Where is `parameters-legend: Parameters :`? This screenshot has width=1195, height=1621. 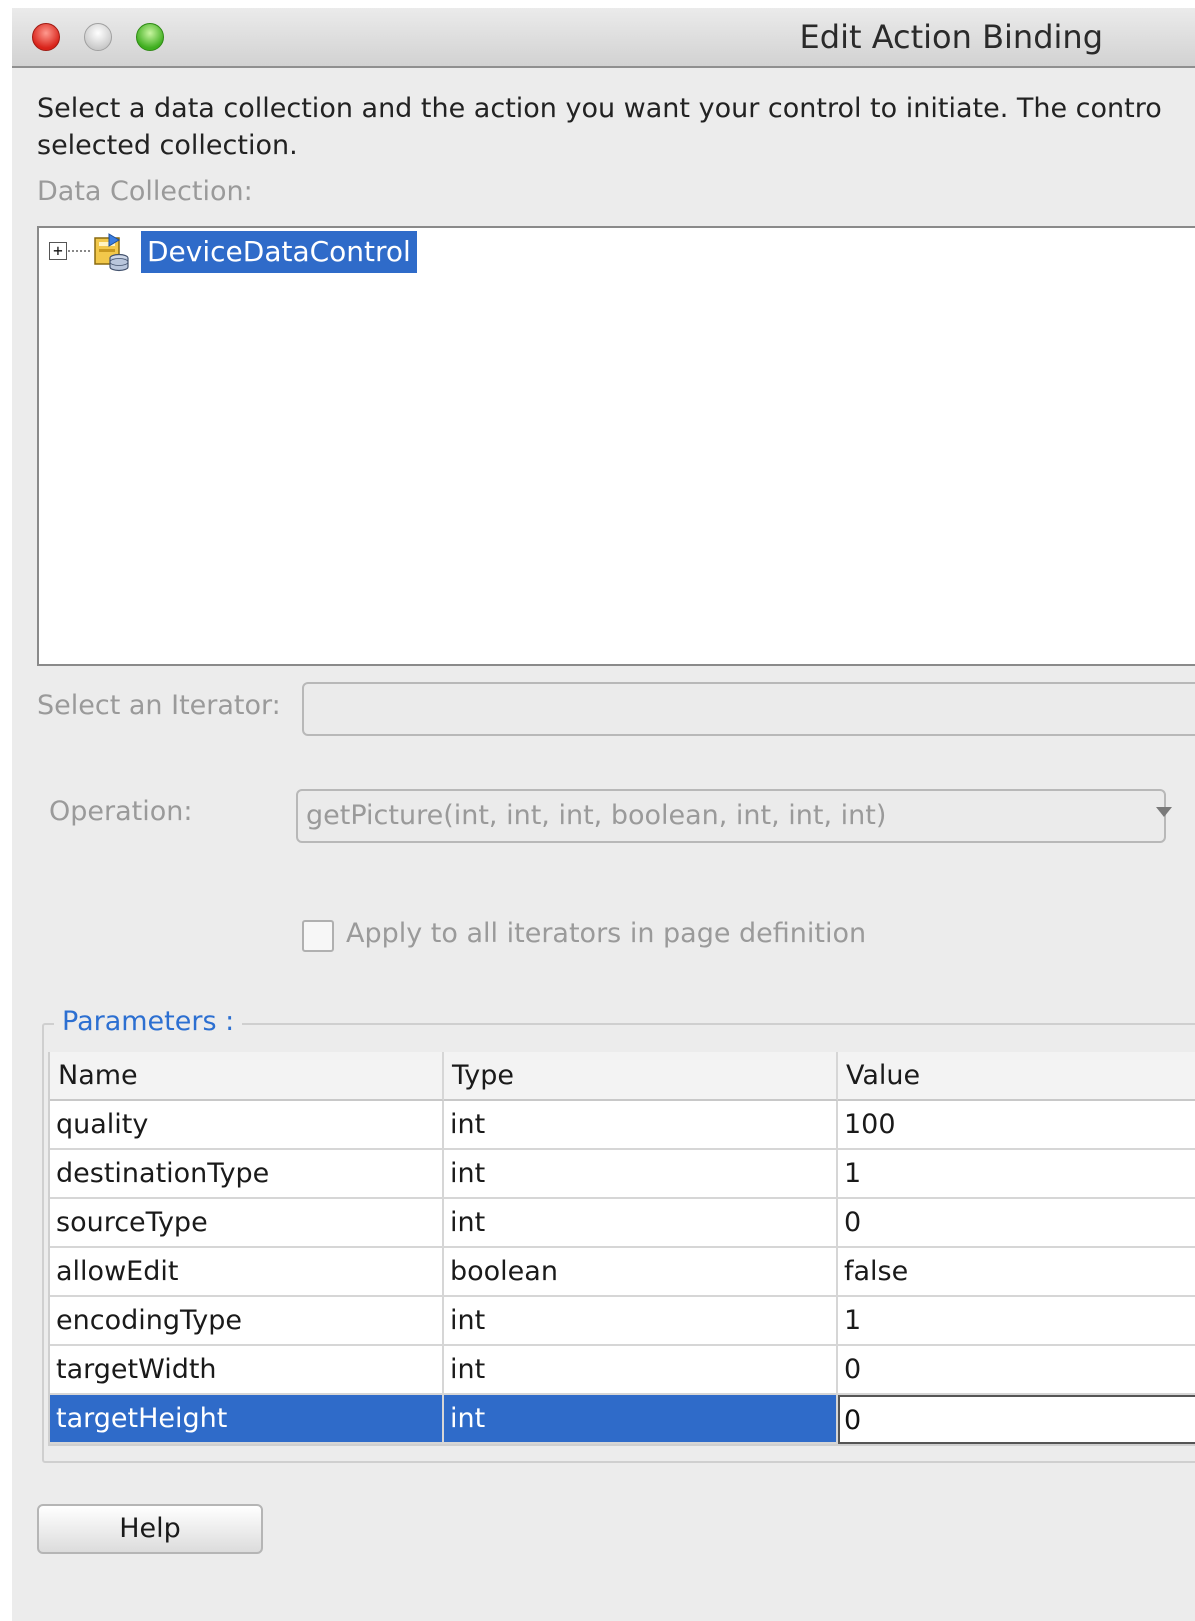 parameters-legend: Parameters : is located at coordinates (148, 1021).